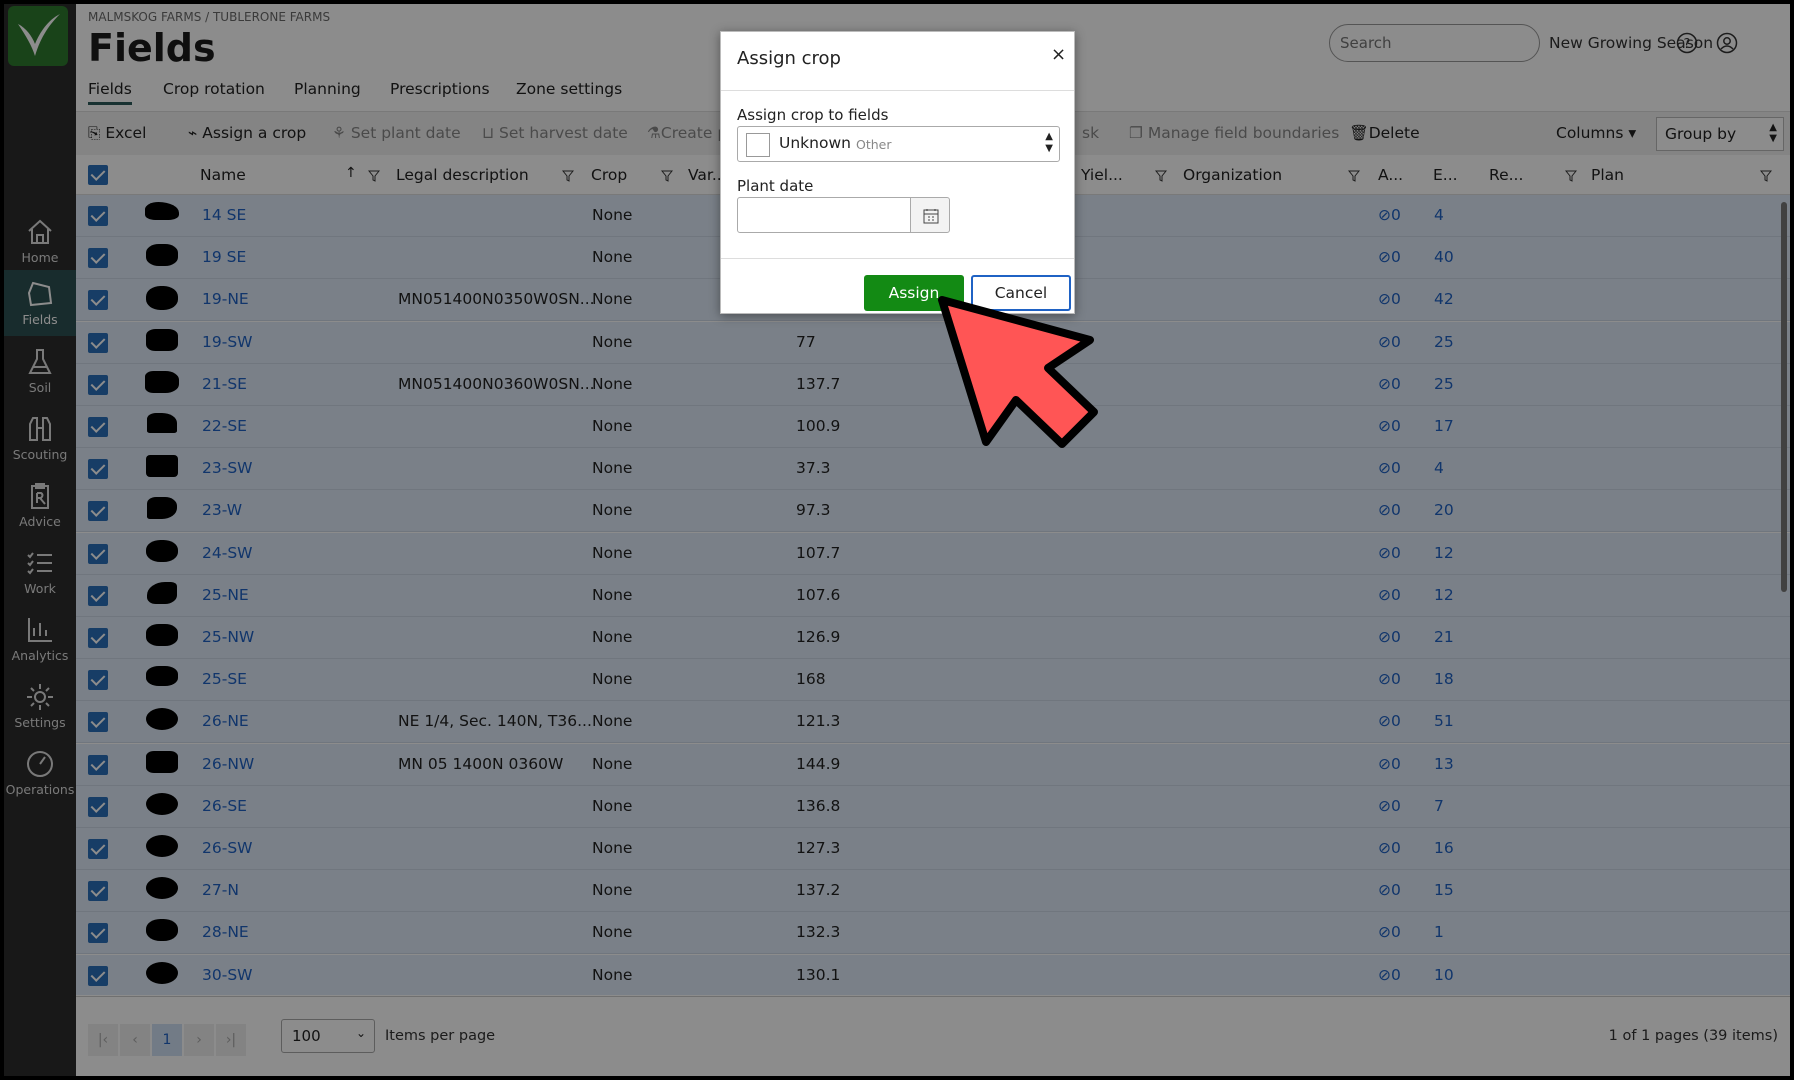 The height and width of the screenshot is (1080, 1794). Describe the element at coordinates (813, 115) in the screenshot. I see `crop-field-label: Assign crop to fields` at that location.